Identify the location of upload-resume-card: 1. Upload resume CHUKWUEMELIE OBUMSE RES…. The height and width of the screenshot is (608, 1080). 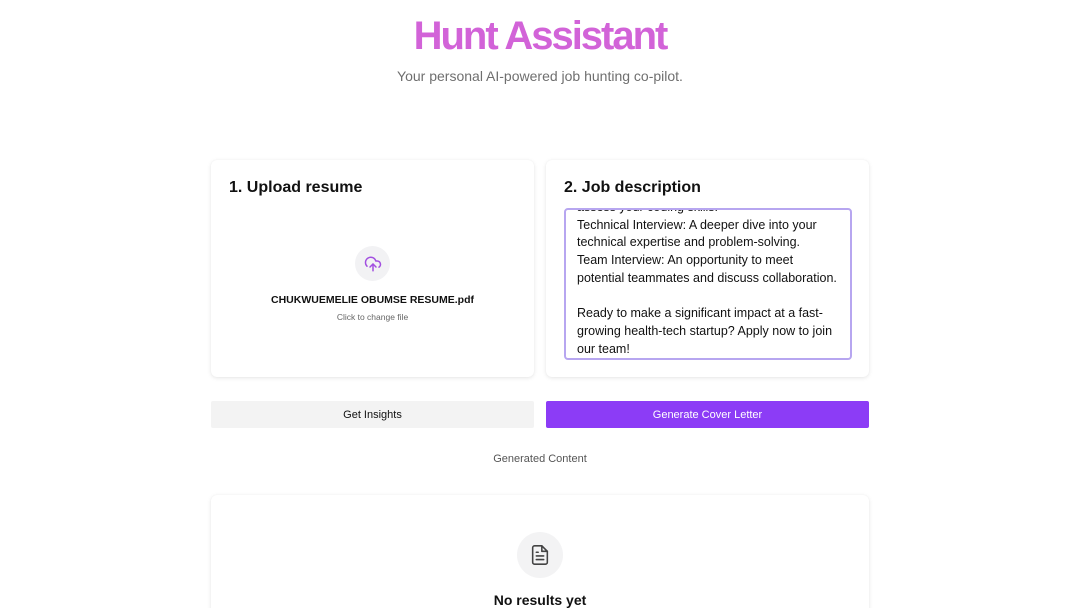
(372, 268).